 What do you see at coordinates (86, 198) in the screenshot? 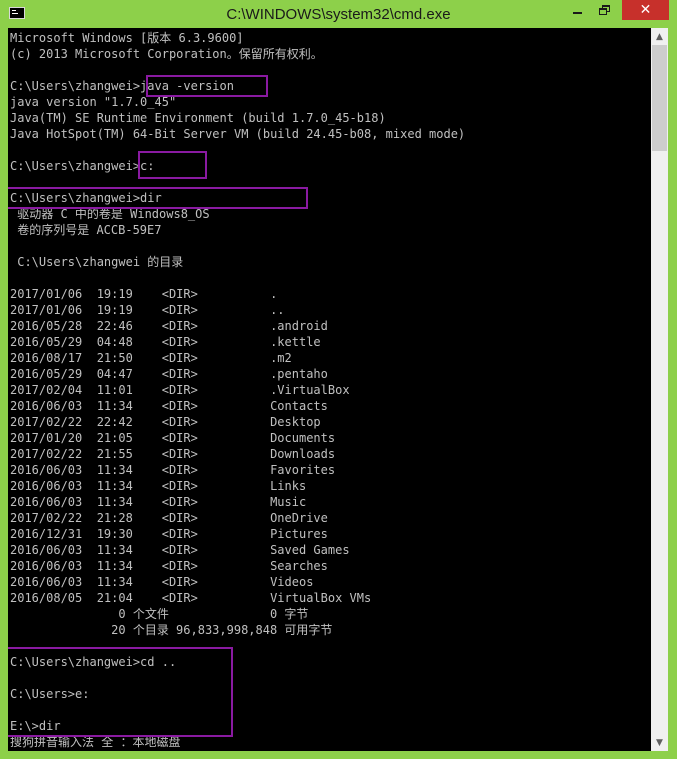
I see `console-line: C:\Users\zhangwei>dir` at bounding box center [86, 198].